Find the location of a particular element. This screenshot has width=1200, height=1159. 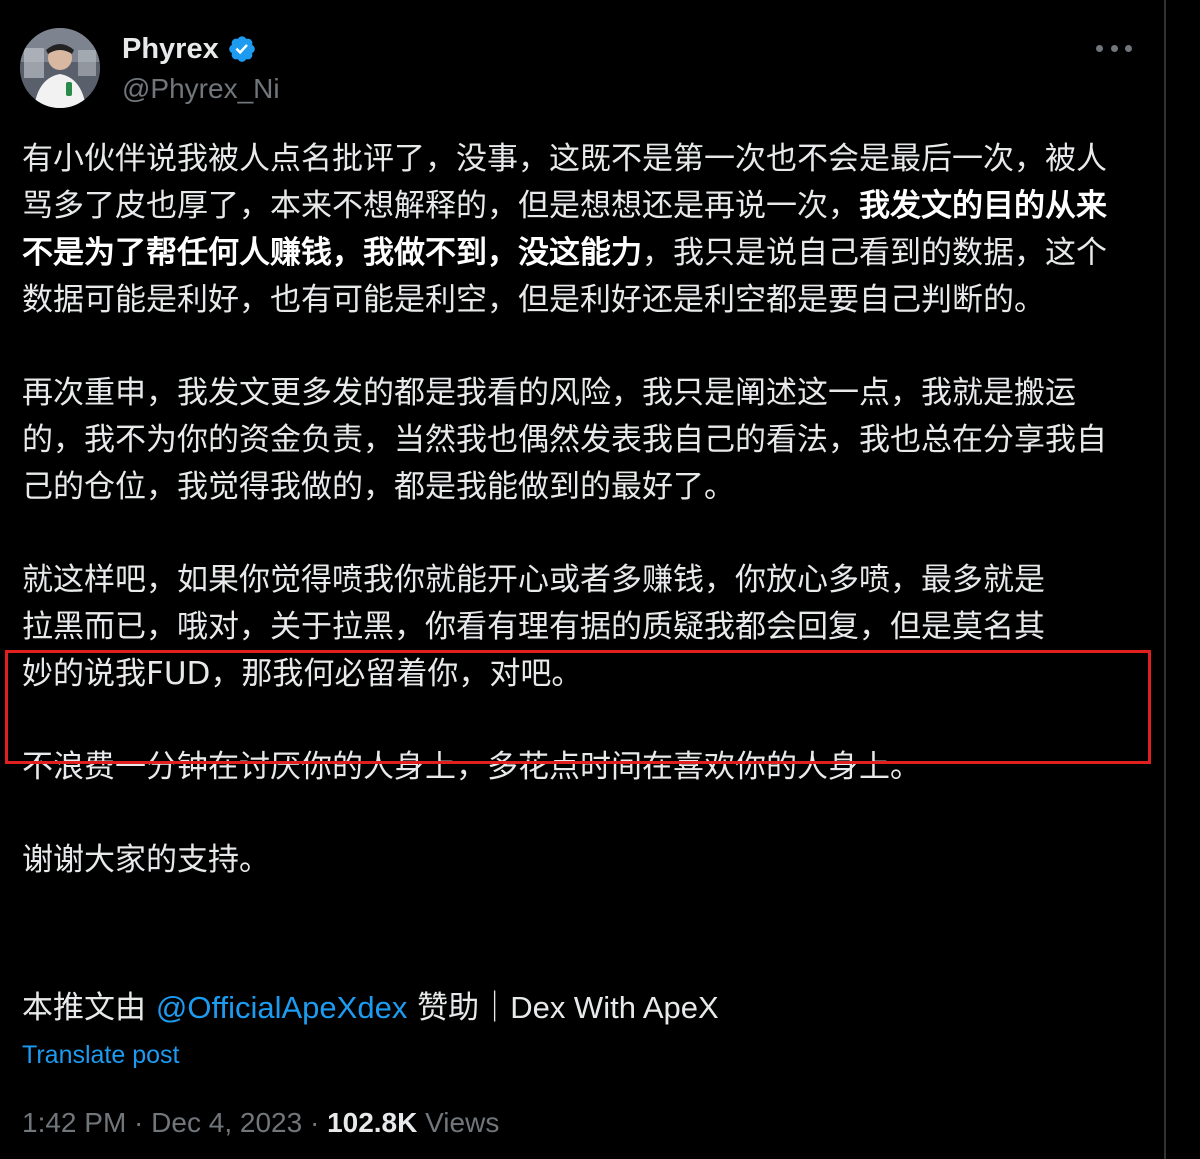

tweet-metadata: 1:42 PM · Dec 4, 2023 · 102.8K Views is located at coordinates (260, 1123).